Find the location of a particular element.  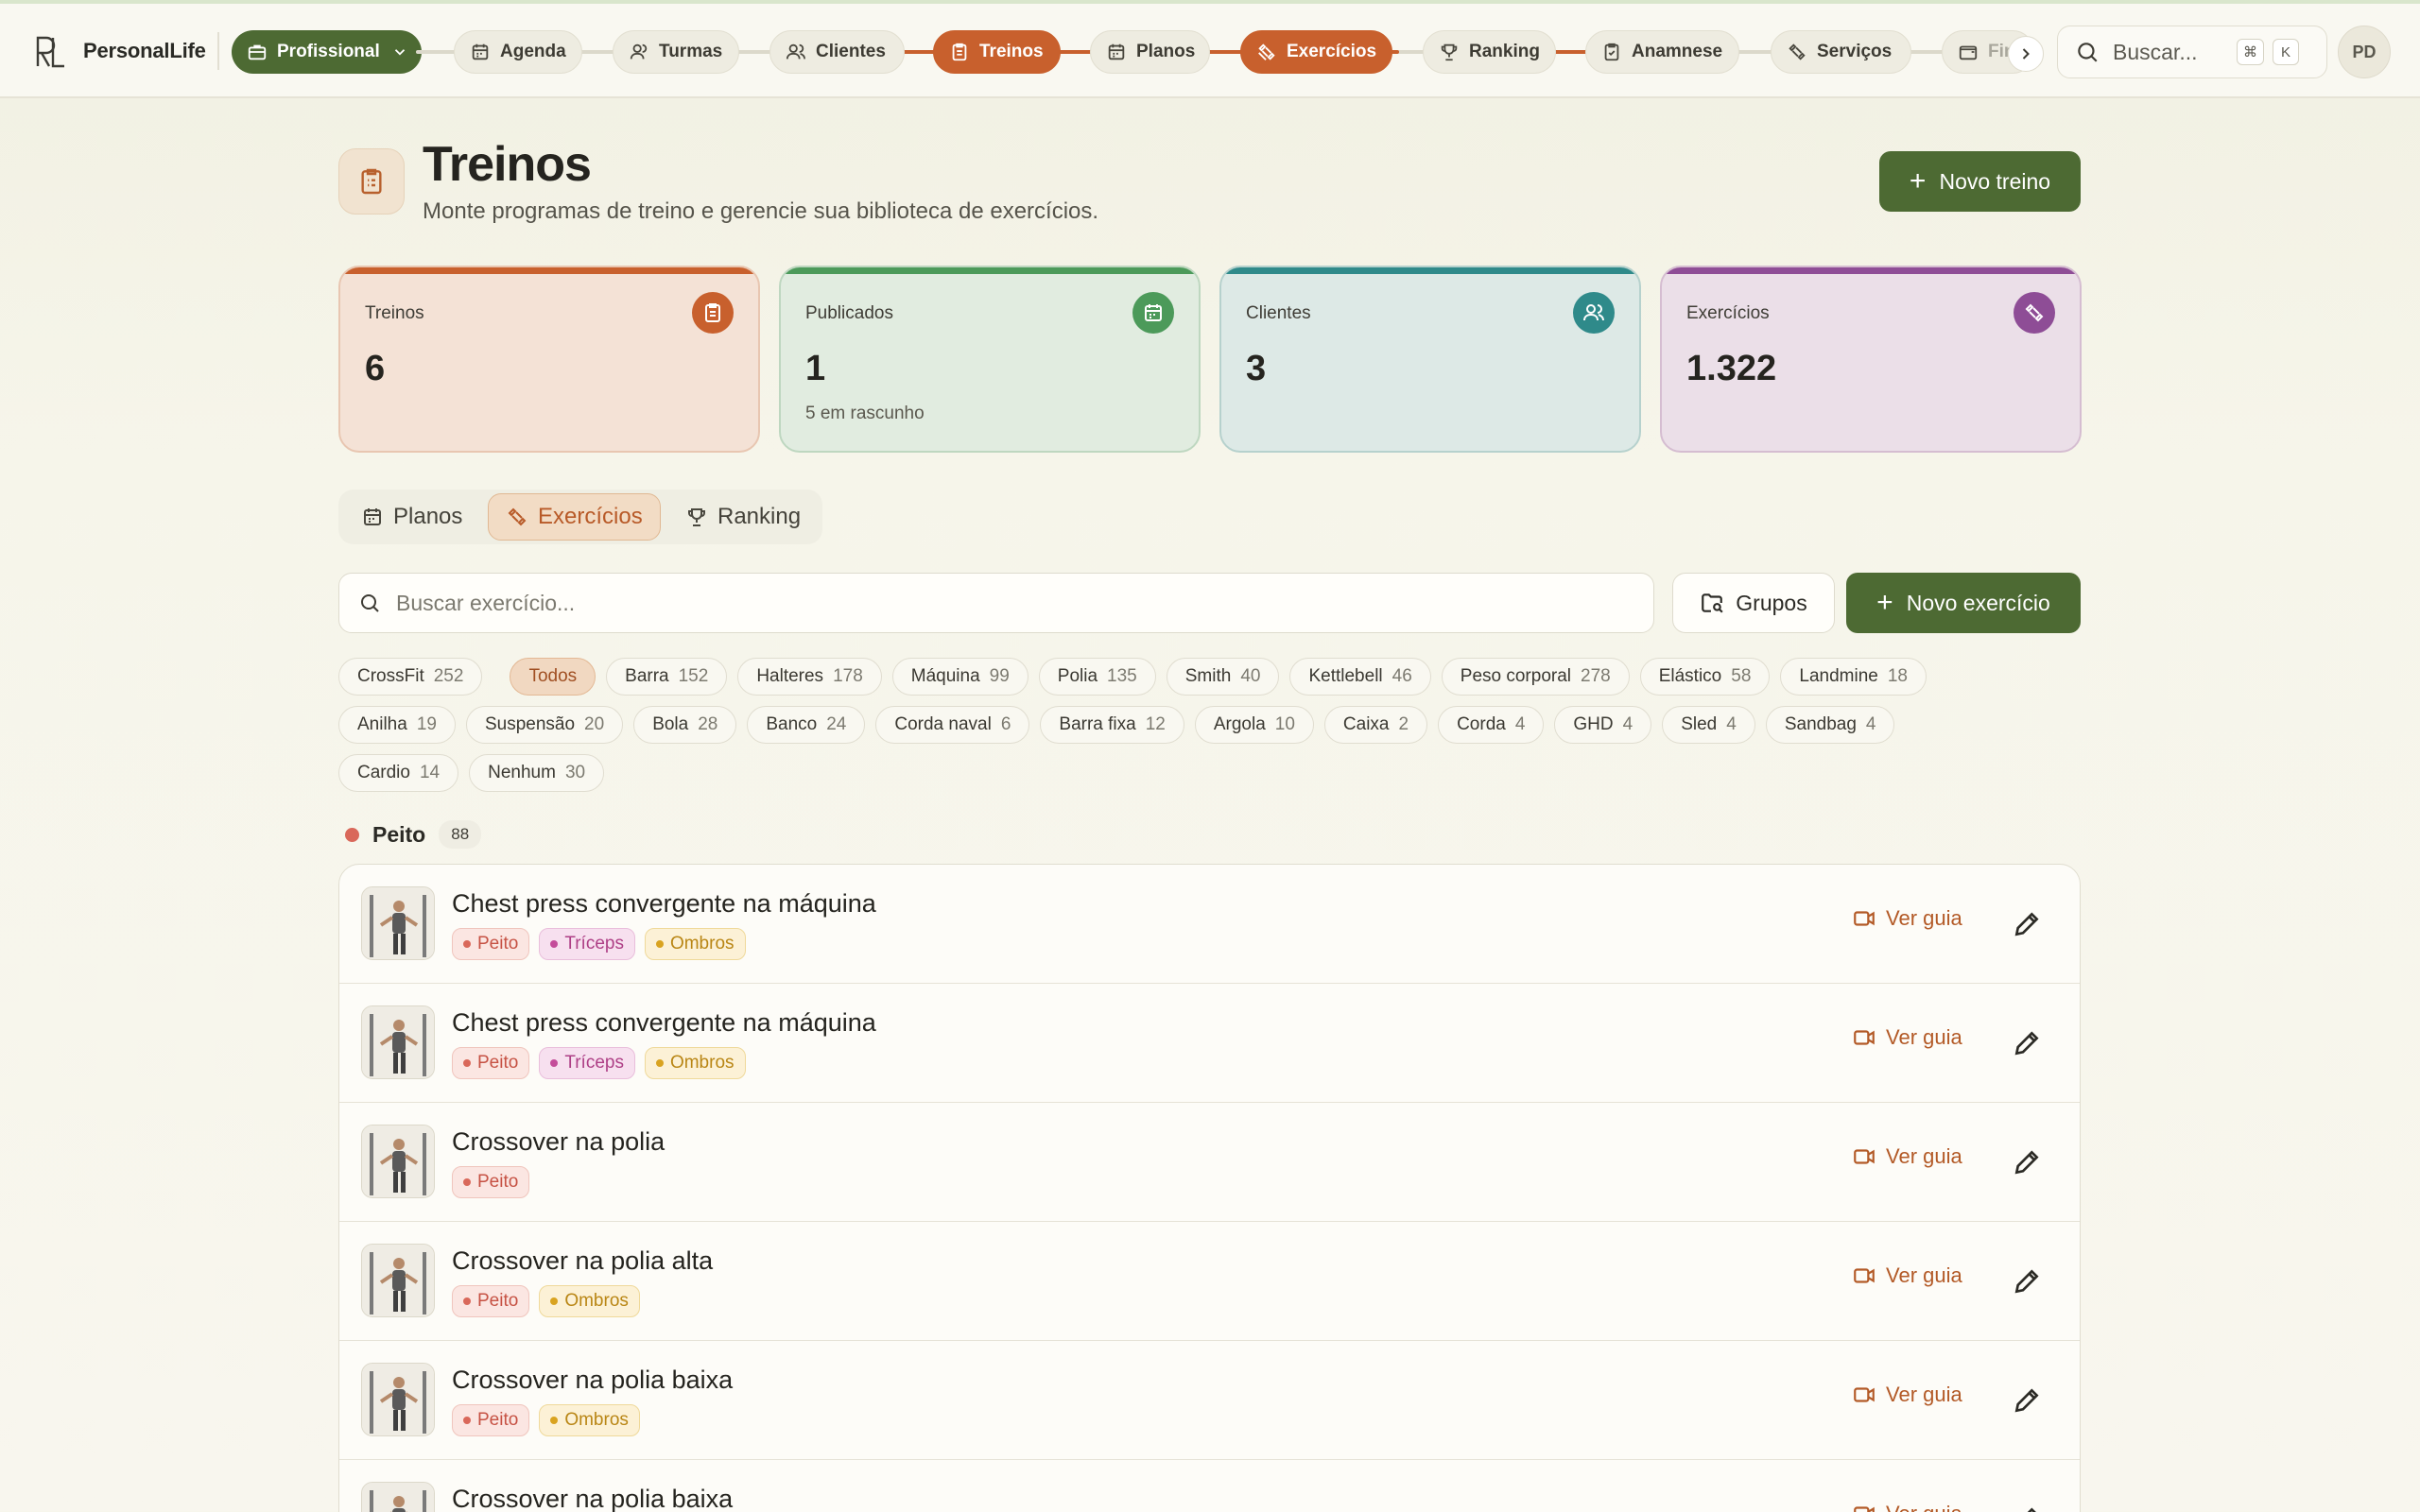

groups-label: Grupos is located at coordinates (1772, 602).